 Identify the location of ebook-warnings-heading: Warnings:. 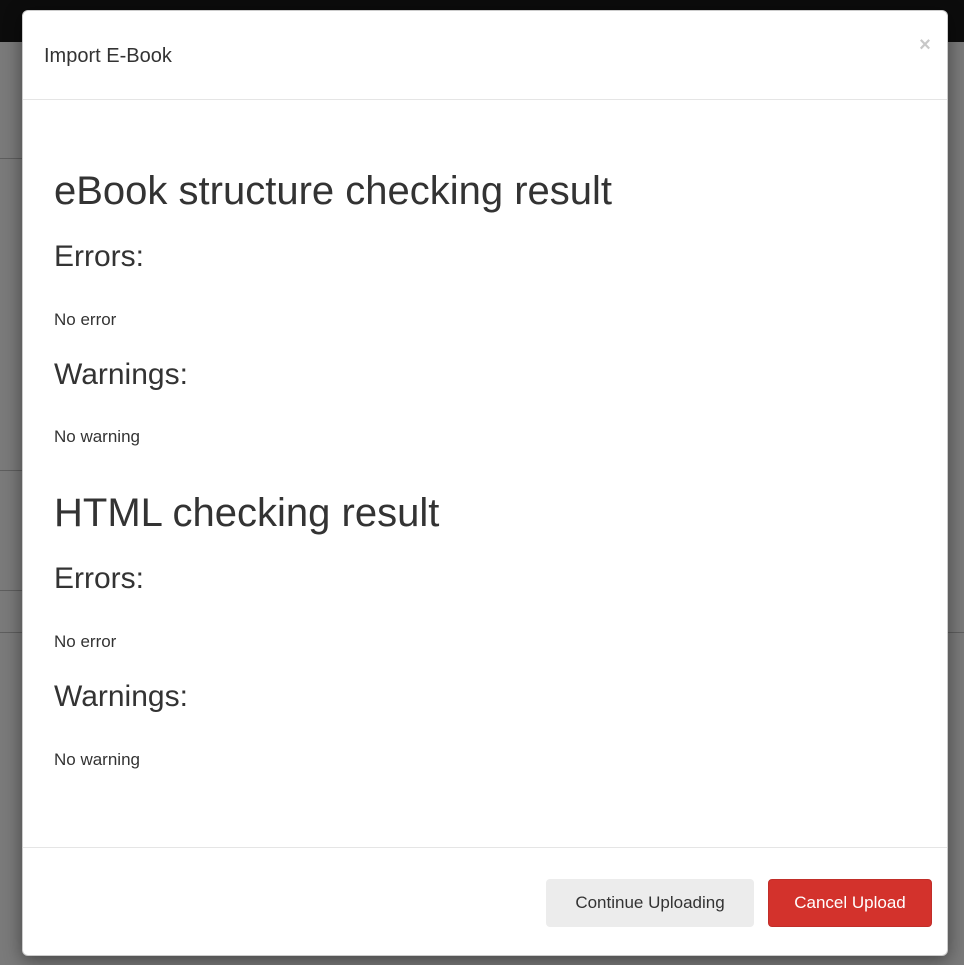
(121, 374).